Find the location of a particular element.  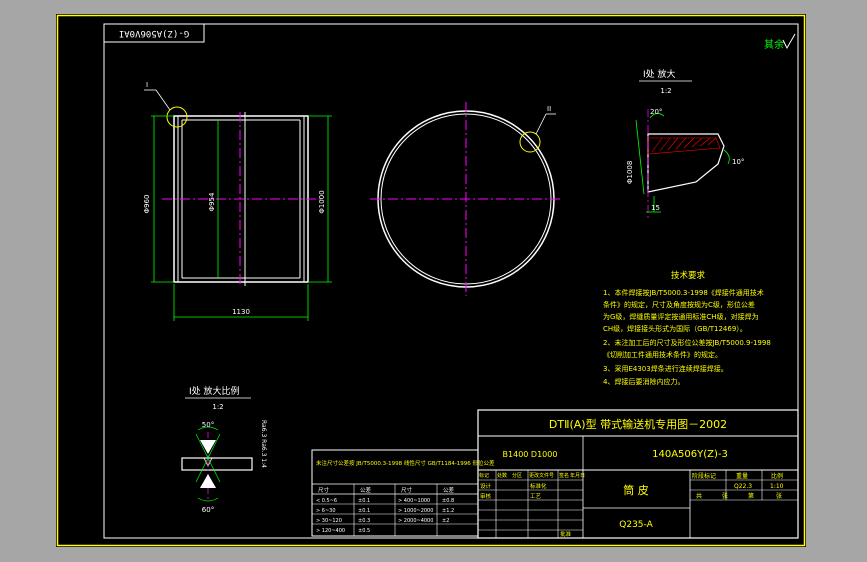

angle-top: 20° is located at coordinates (656, 112).